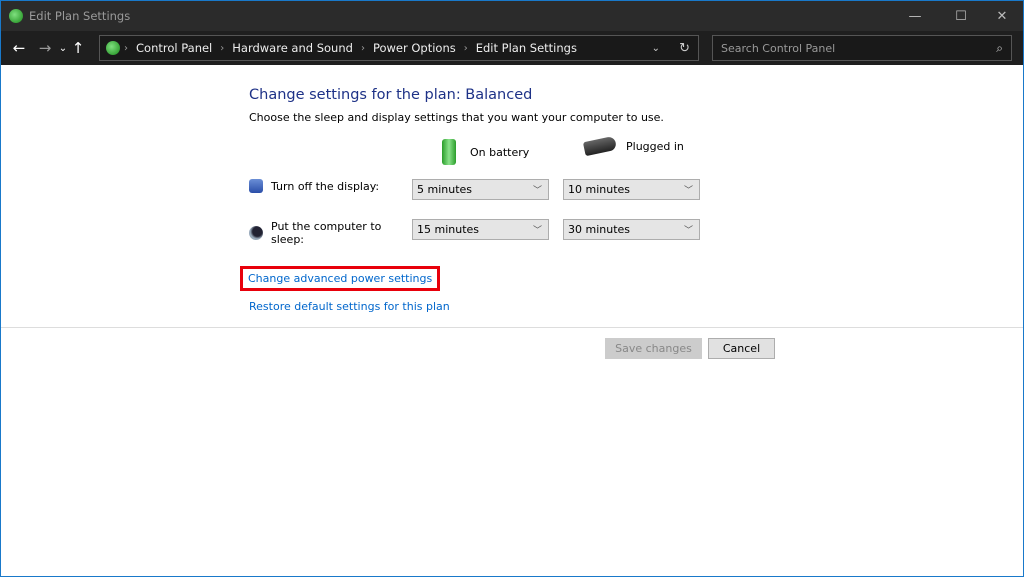  Describe the element at coordinates (292, 48) in the screenshot. I see `breadcrumb-hardware-and-sound: Hardware and Sound` at that location.